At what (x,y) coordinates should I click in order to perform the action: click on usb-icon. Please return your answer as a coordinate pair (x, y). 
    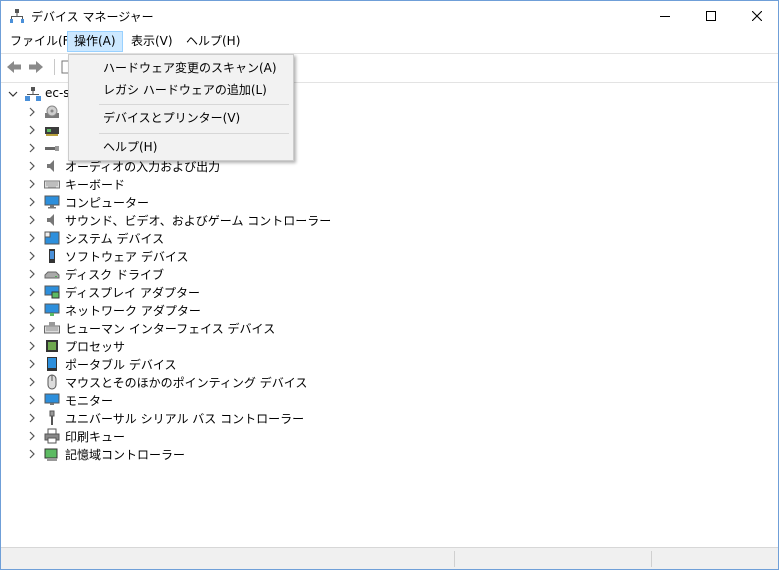
    Looking at the image, I should click on (52, 417).